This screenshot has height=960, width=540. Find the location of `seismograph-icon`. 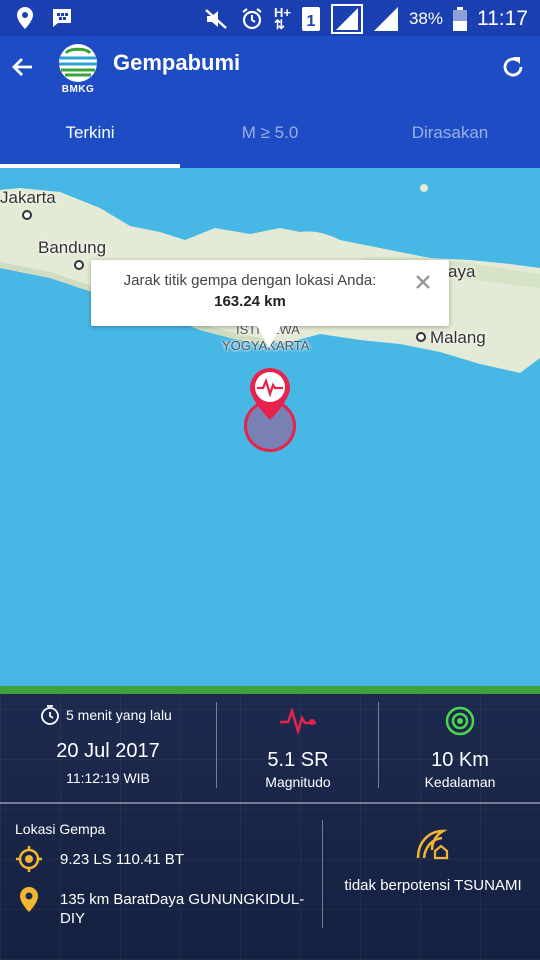

seismograph-icon is located at coordinates (298, 721).